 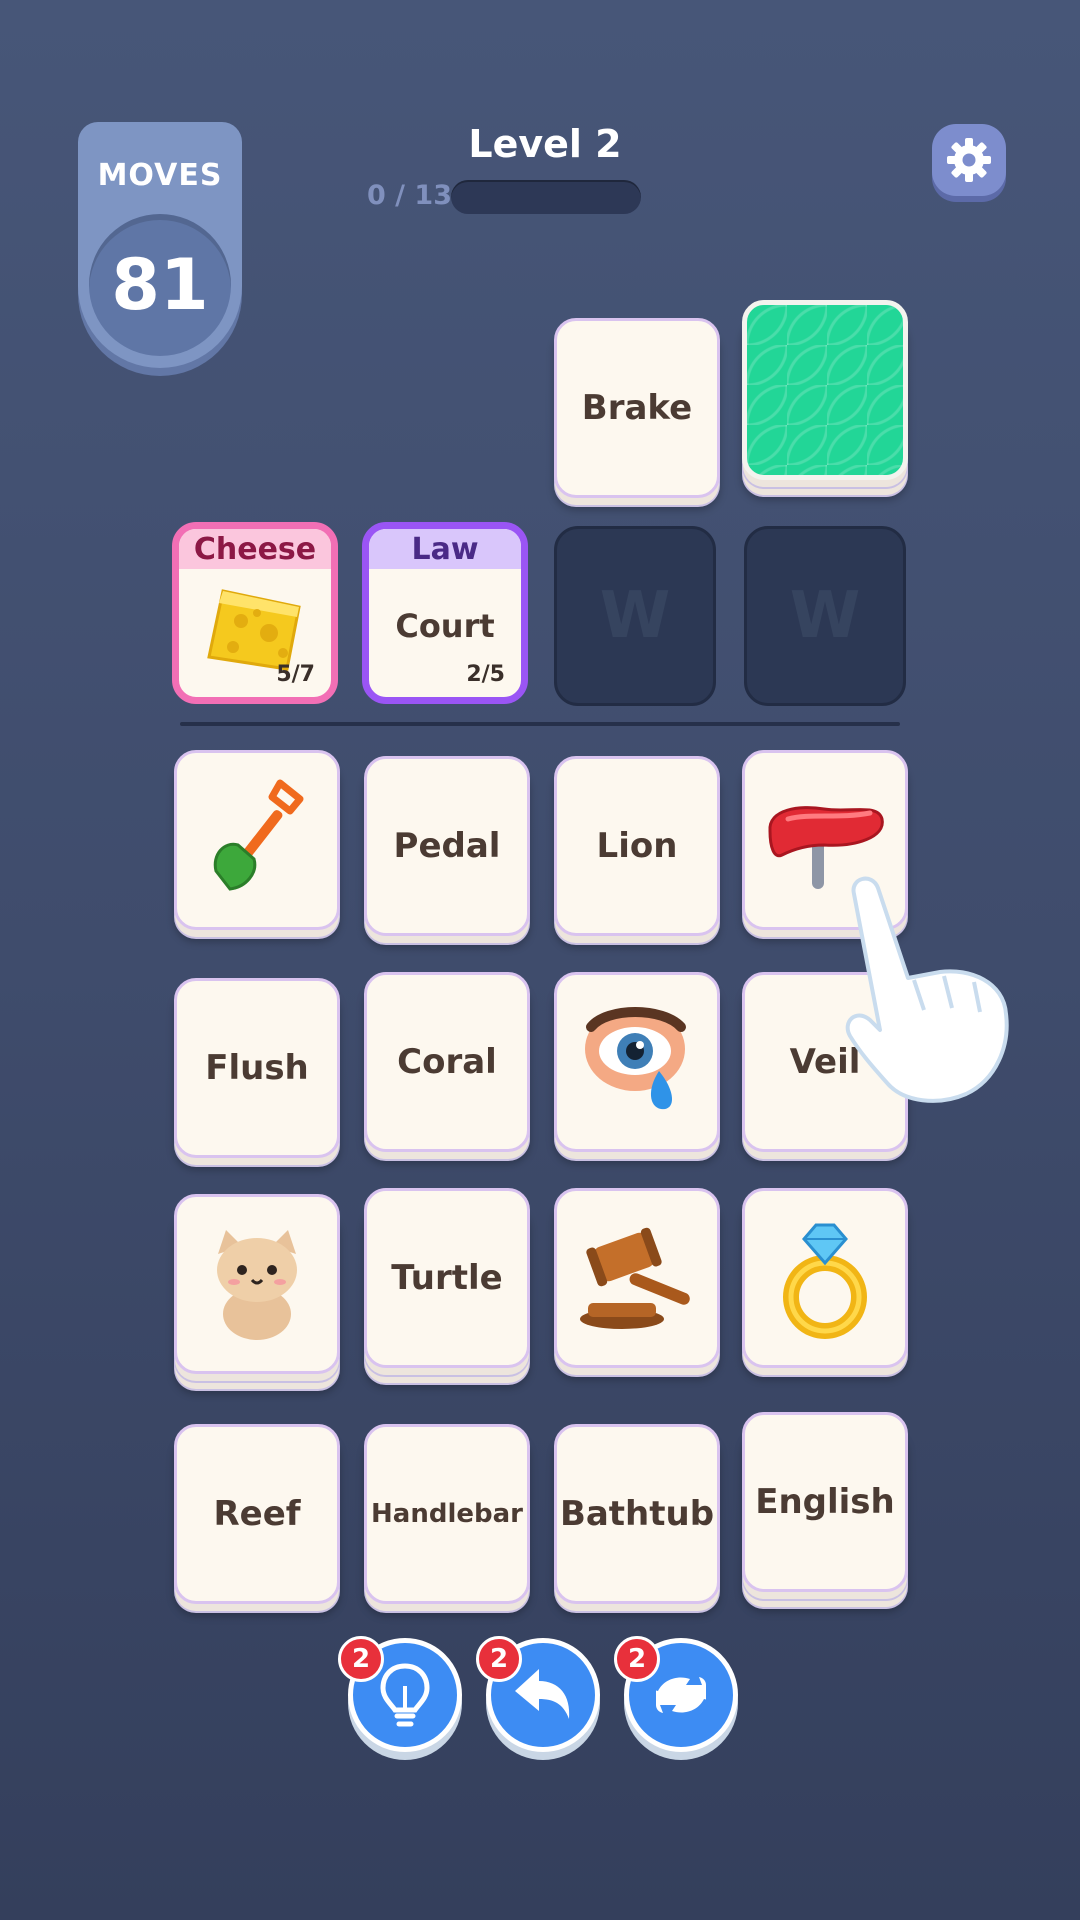 I want to click on crying-eye-icon, so click(x=635, y=1058).